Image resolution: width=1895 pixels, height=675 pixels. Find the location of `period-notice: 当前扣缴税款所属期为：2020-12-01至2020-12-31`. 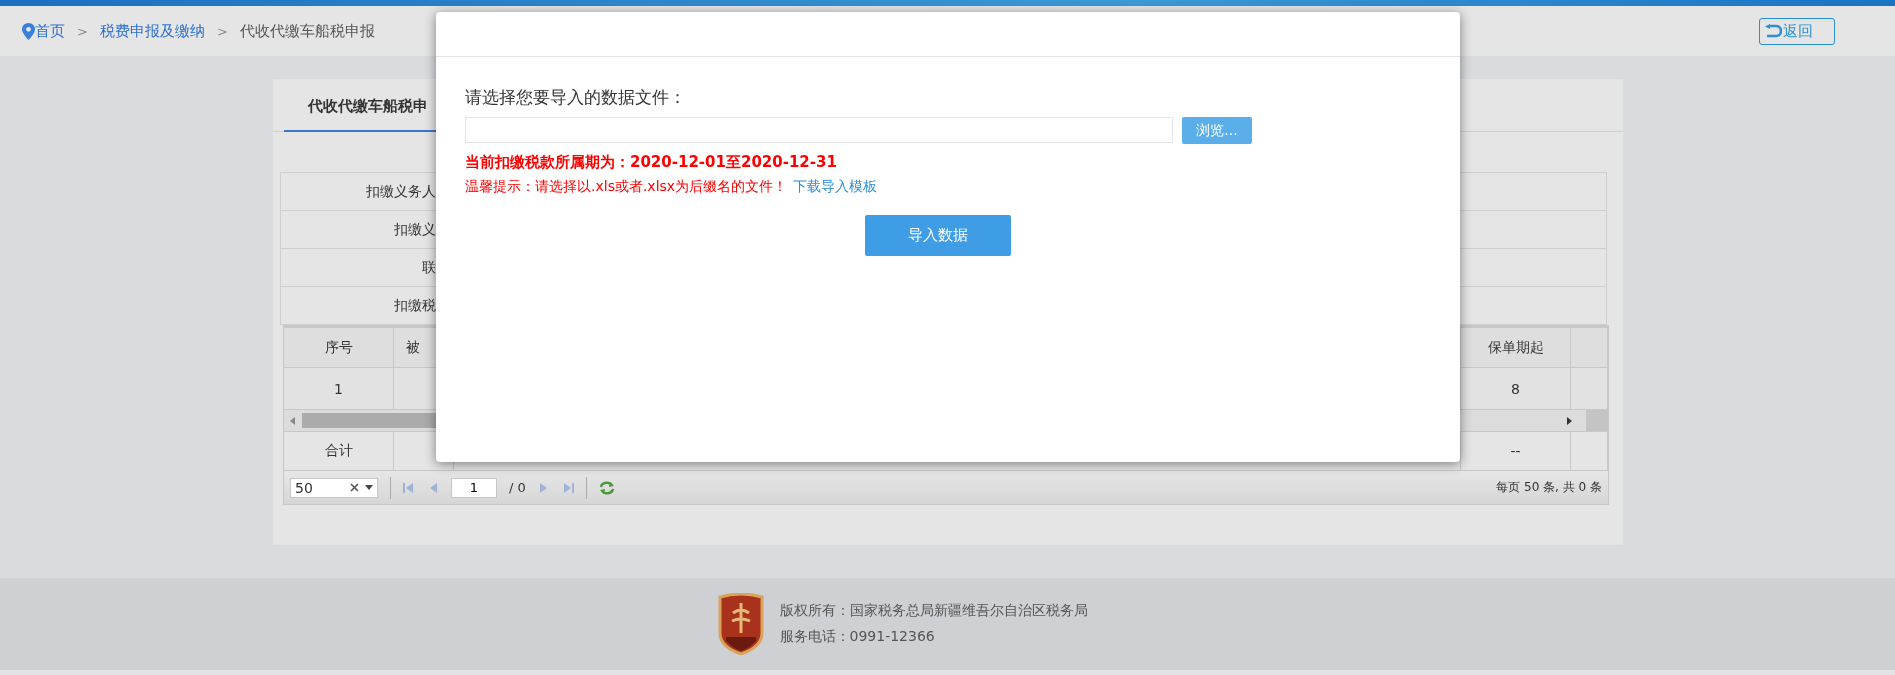

period-notice: 当前扣缴税款所属期为：2020-12-01至2020-12-31 is located at coordinates (651, 162).